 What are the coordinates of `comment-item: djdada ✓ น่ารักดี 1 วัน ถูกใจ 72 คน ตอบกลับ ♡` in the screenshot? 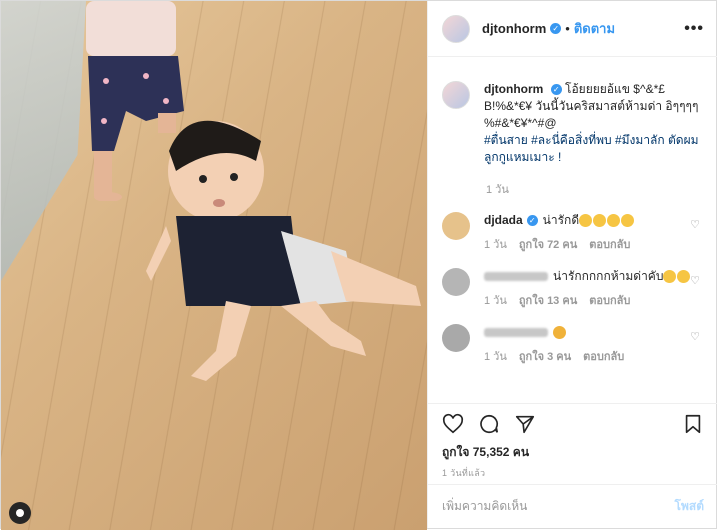 It's located at (573, 233).